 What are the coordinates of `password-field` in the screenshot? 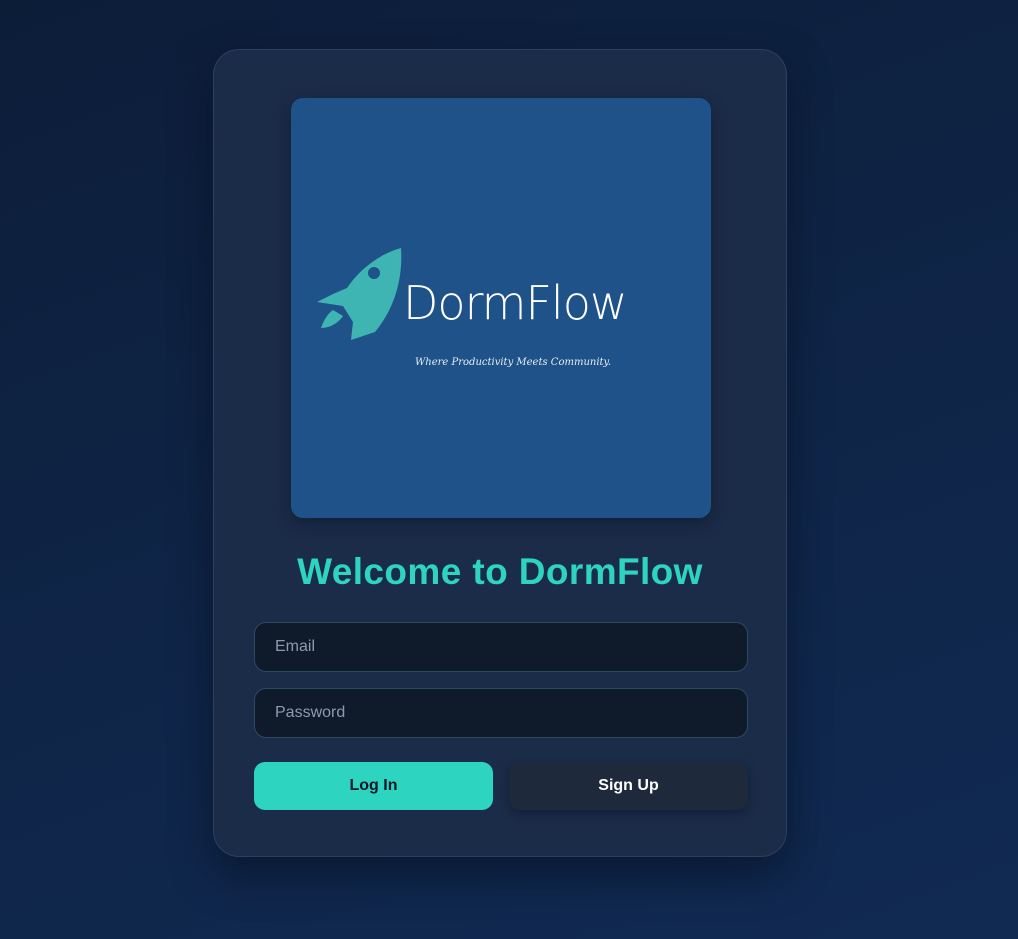 It's located at (501, 713).